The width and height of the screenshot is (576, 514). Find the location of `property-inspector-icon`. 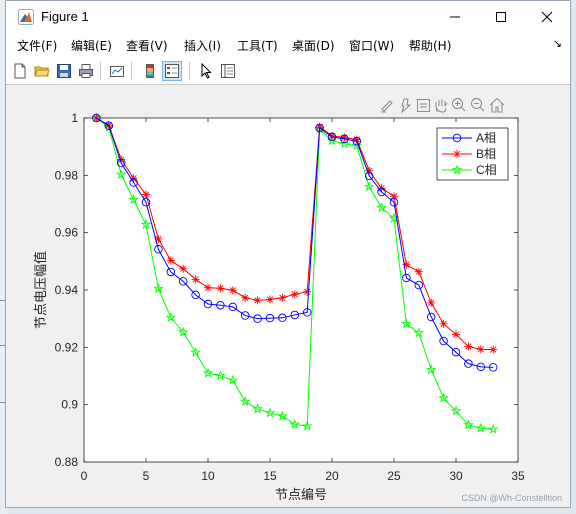

property-inspector-icon is located at coordinates (228, 71).